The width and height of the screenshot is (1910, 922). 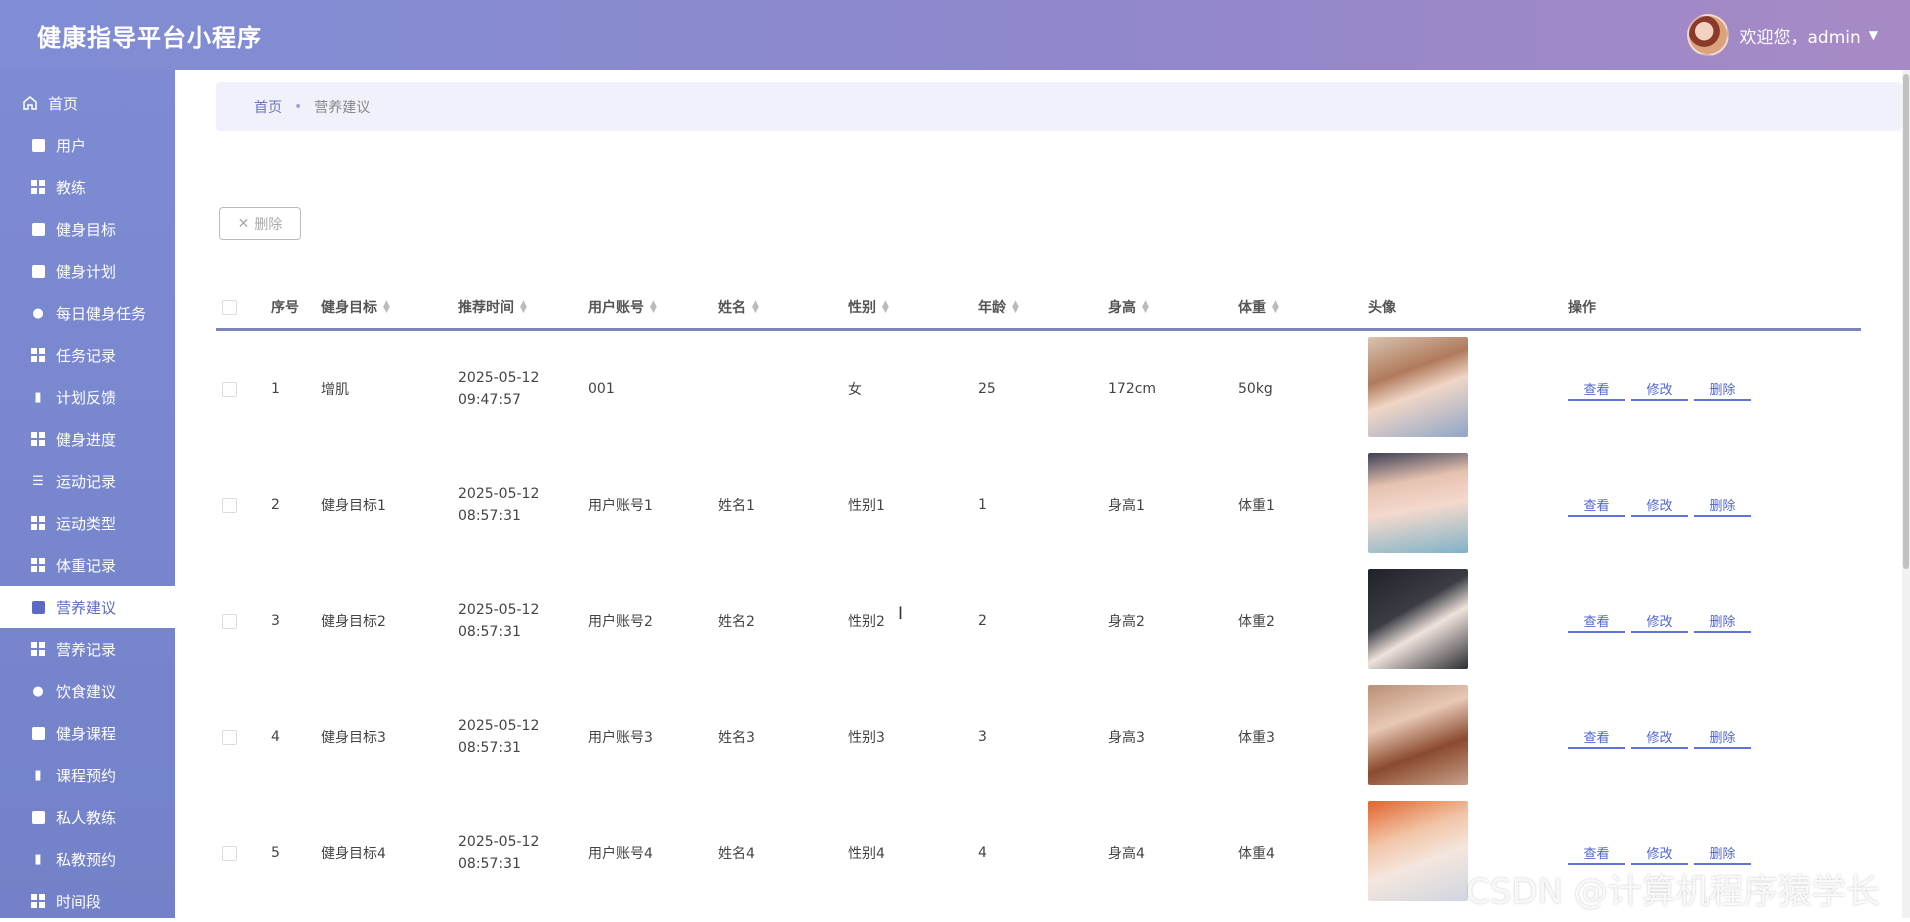 What do you see at coordinates (87, 145) in the screenshot?
I see `sidebar-item-users: 用户` at bounding box center [87, 145].